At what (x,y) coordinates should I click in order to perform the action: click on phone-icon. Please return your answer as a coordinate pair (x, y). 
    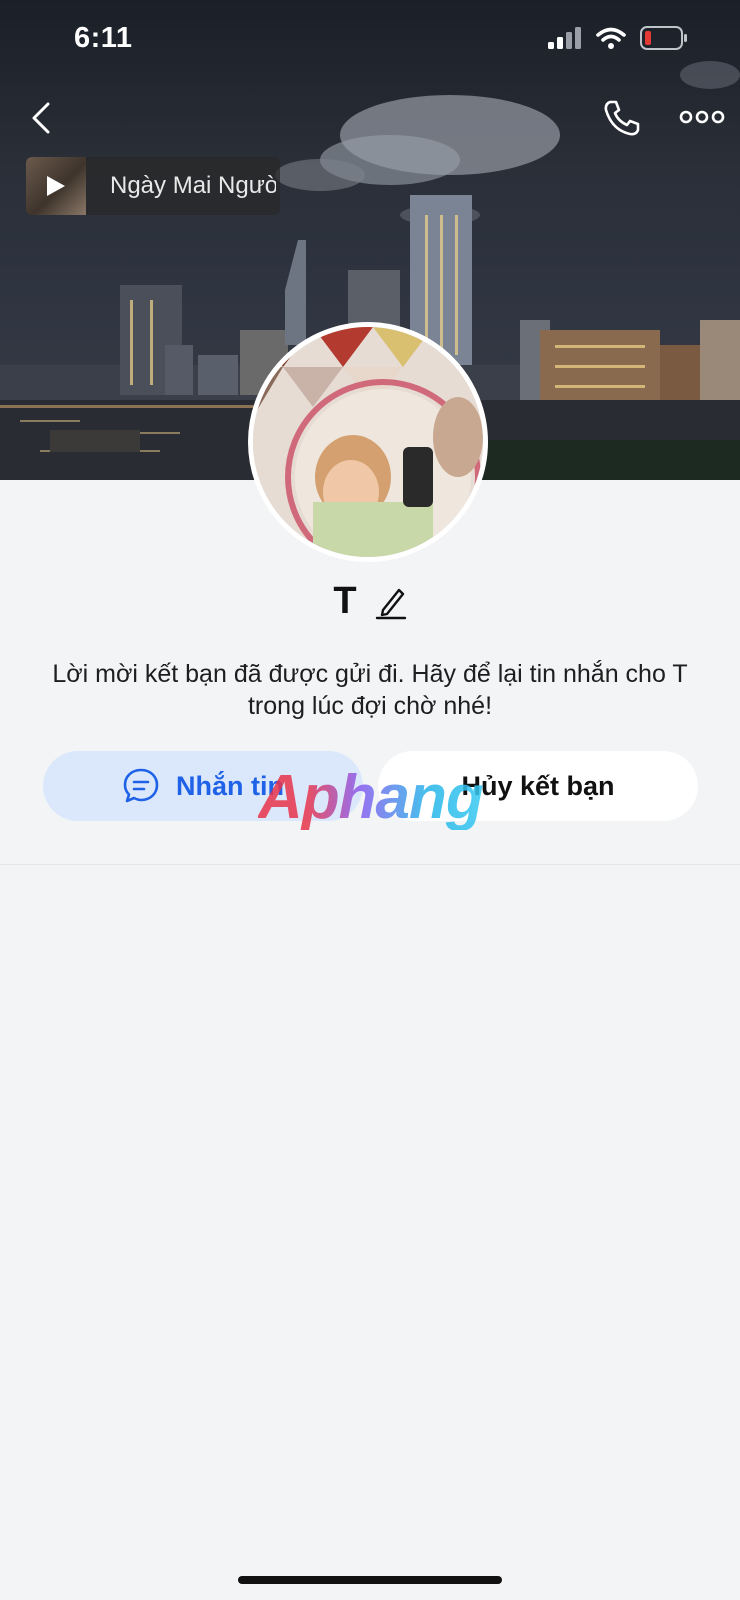
    Looking at the image, I should click on (622, 118).